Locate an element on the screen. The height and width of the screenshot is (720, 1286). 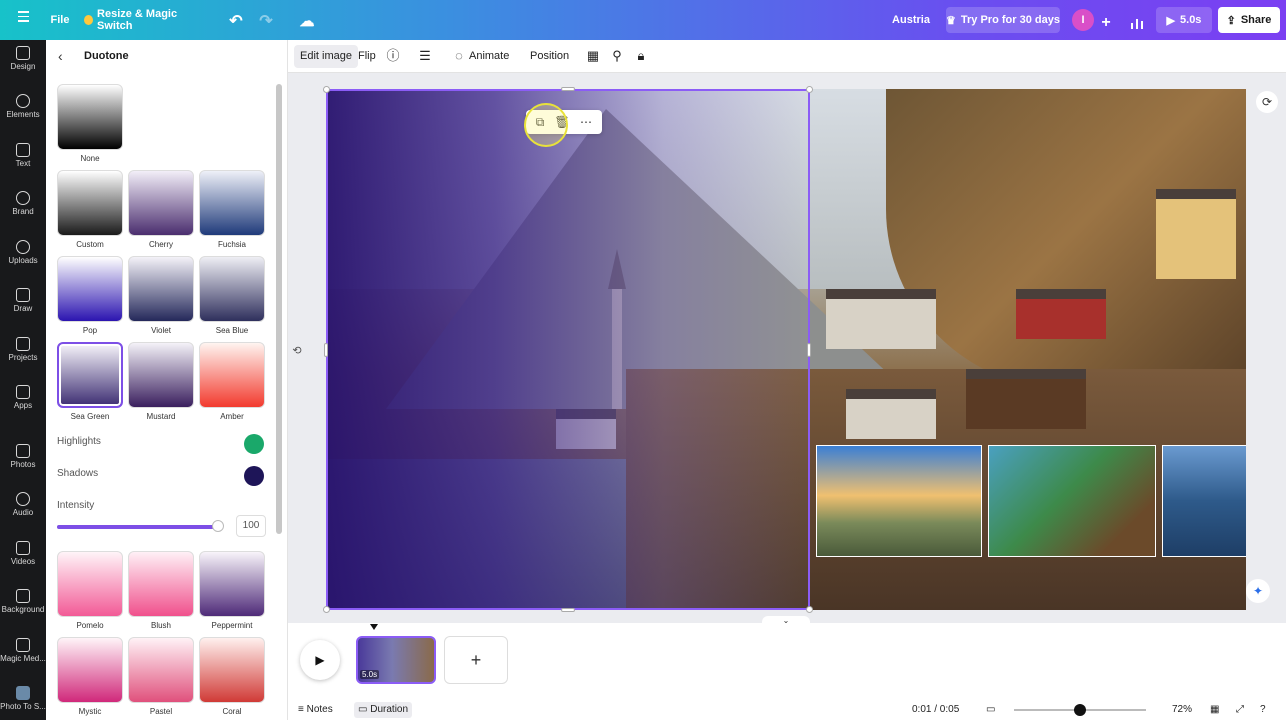
rail-label: Brand is located at coordinates (22, 211).